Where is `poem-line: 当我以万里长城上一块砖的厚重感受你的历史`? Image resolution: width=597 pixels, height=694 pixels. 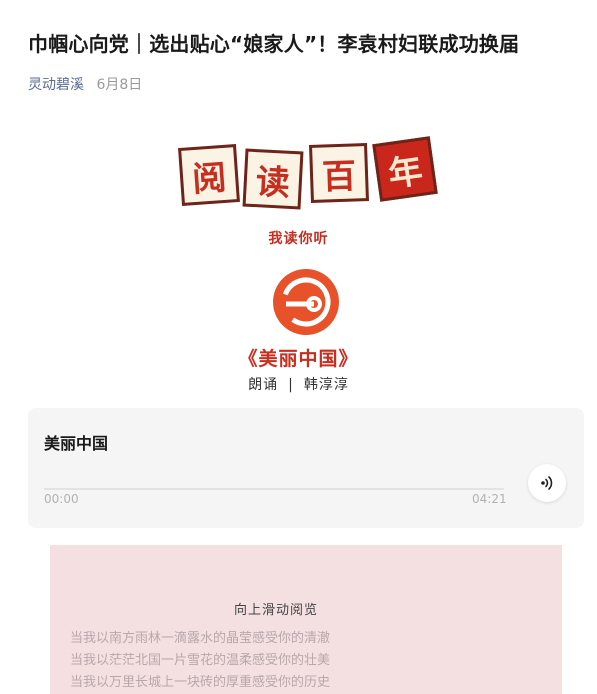 poem-line: 当我以万里长城上一块砖的厚重感受你的历史 is located at coordinates (200, 682).